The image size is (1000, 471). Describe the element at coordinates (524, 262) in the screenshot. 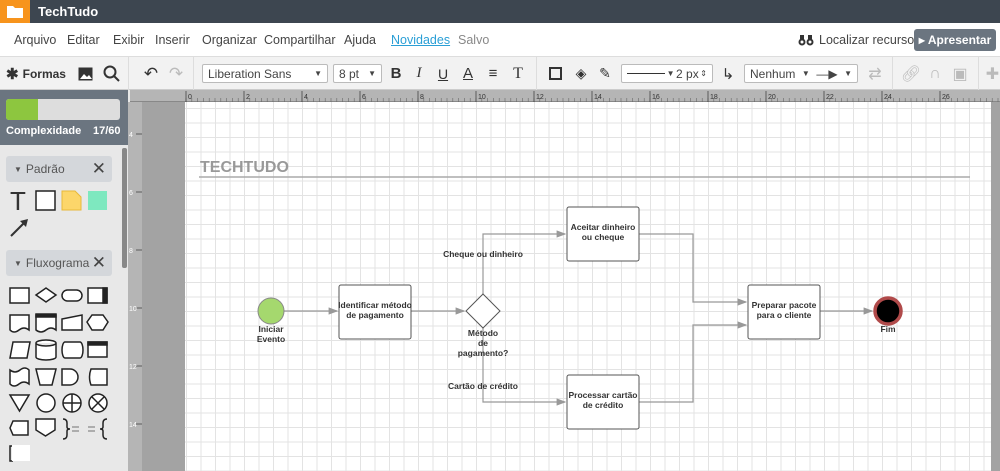

I see `connector-decision-accept` at that location.